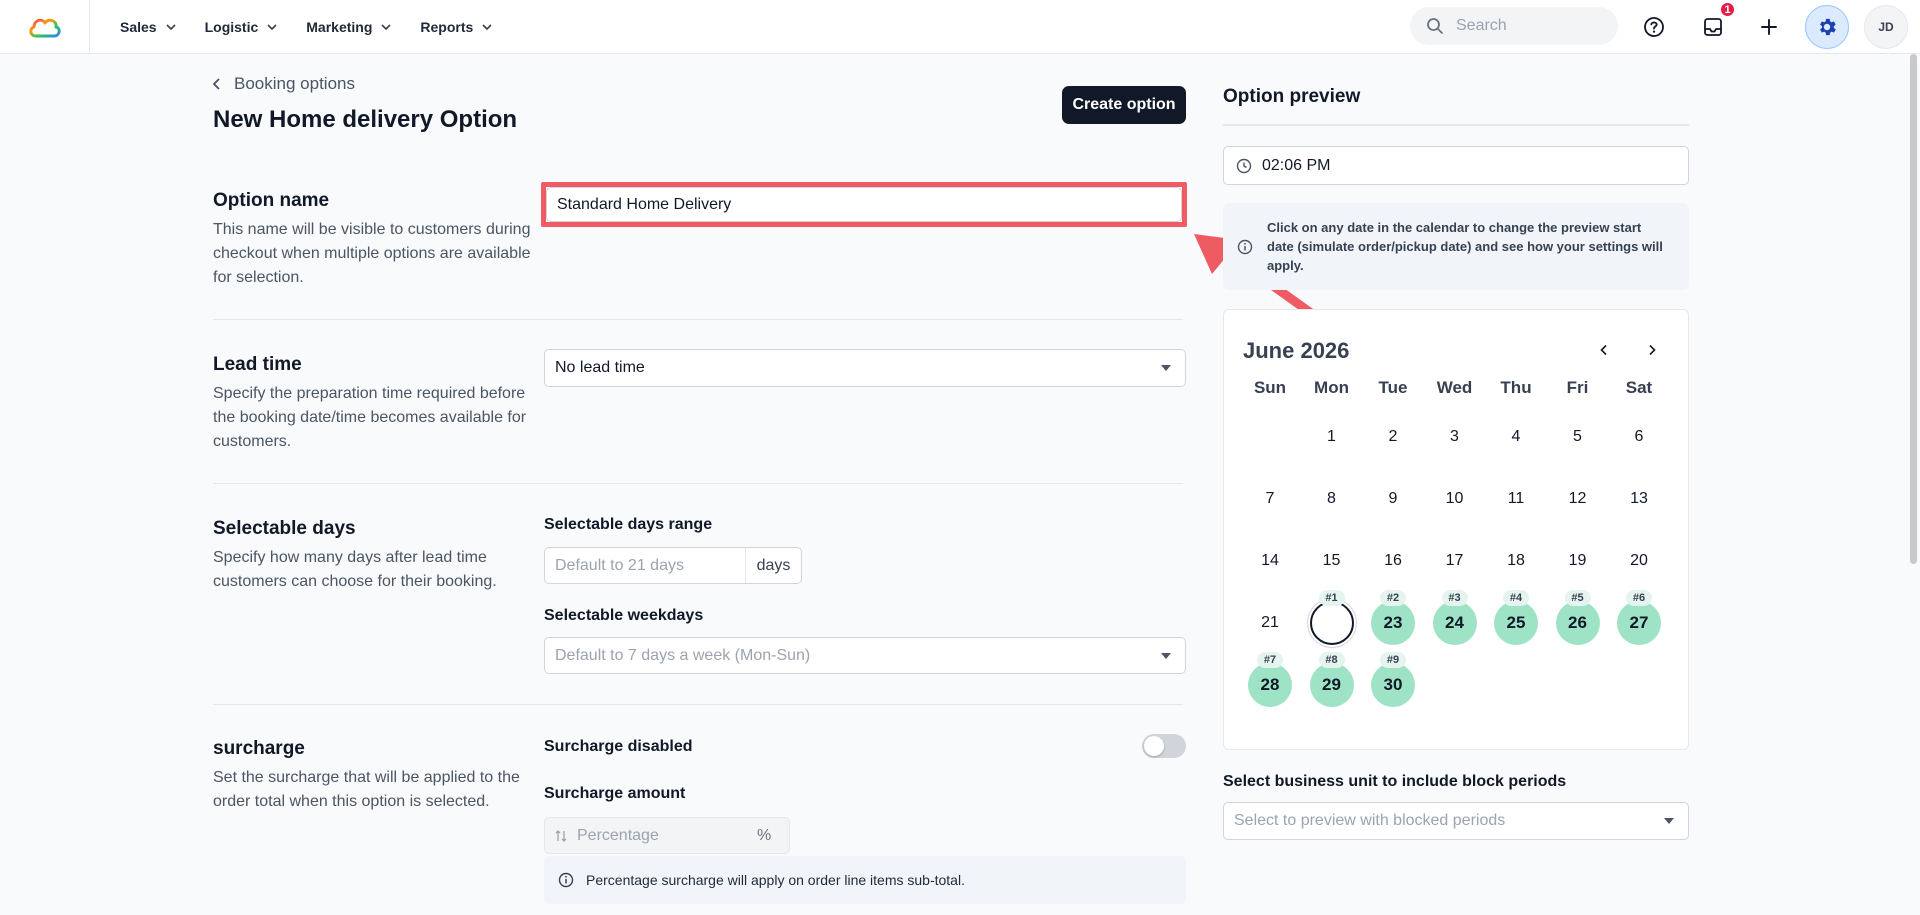 The image size is (1920, 915). I want to click on back-link: Booking options, so click(283, 84).